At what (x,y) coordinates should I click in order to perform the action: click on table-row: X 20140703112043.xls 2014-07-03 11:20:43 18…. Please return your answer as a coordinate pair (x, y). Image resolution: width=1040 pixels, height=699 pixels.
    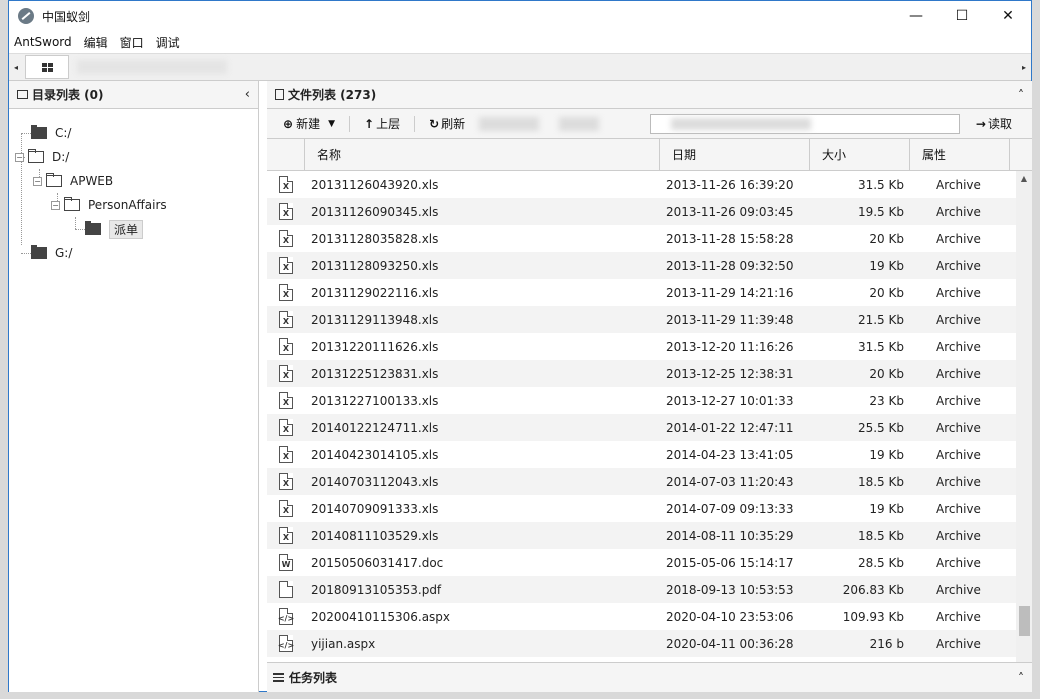
    Looking at the image, I should click on (649, 481).